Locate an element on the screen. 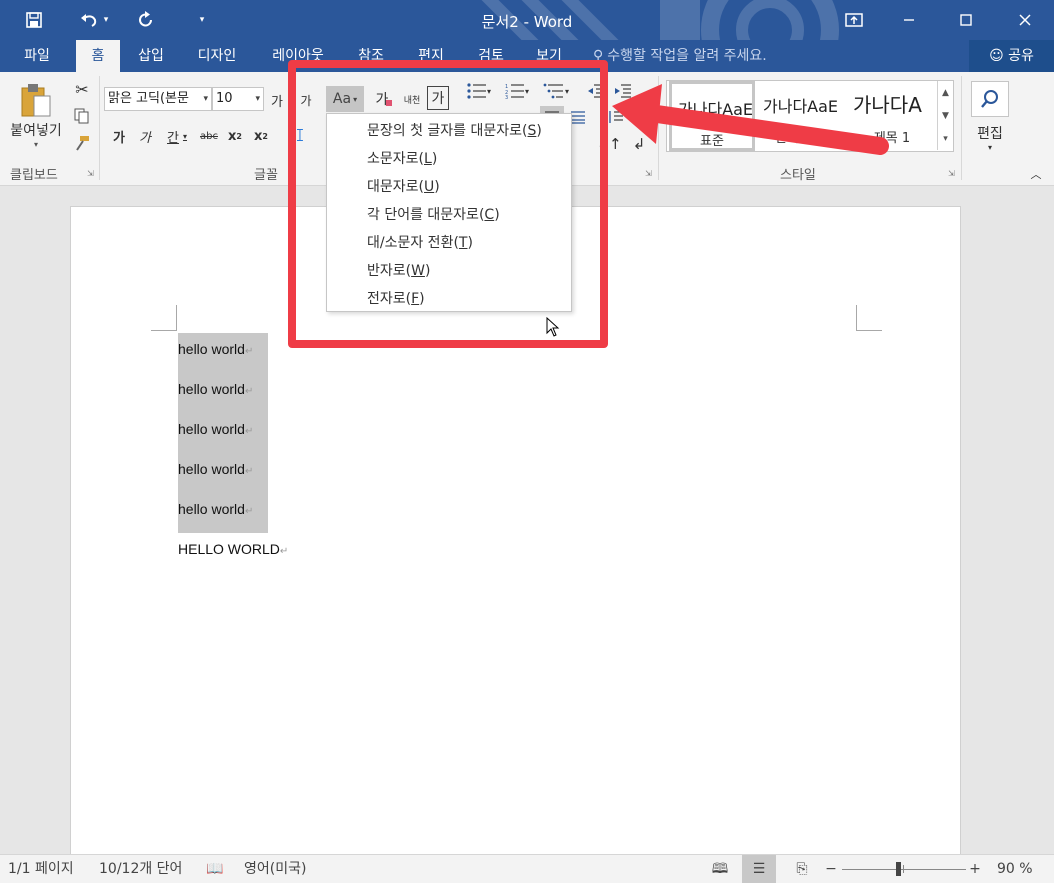 The width and height of the screenshot is (1054, 883). close-icon is located at coordinates (1025, 20).